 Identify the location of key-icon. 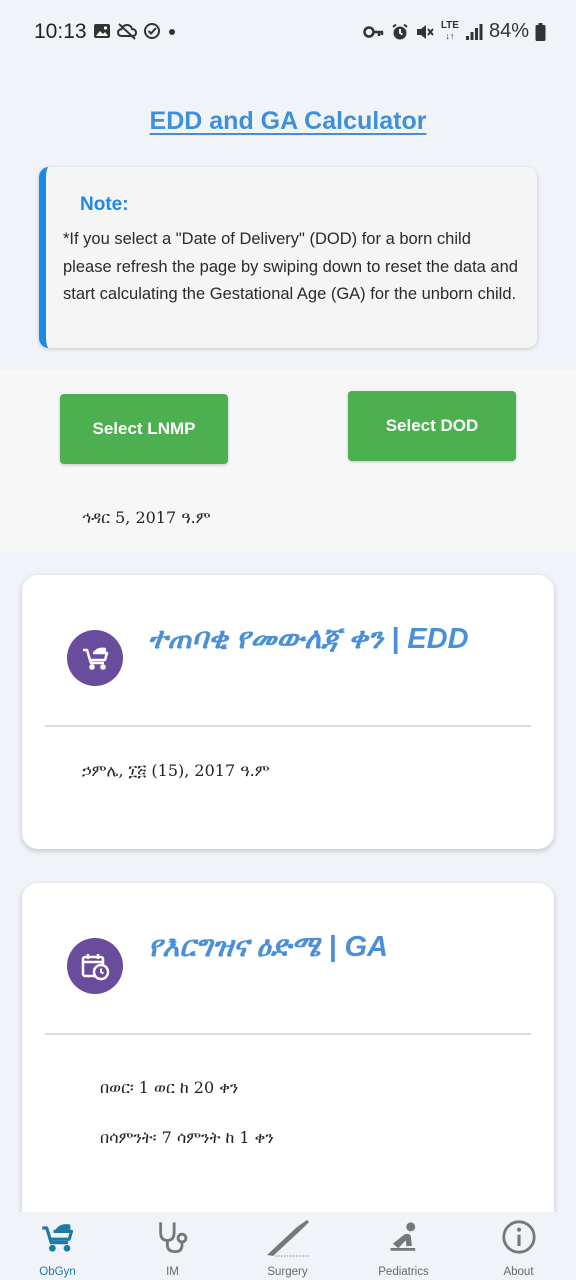
(373, 31).